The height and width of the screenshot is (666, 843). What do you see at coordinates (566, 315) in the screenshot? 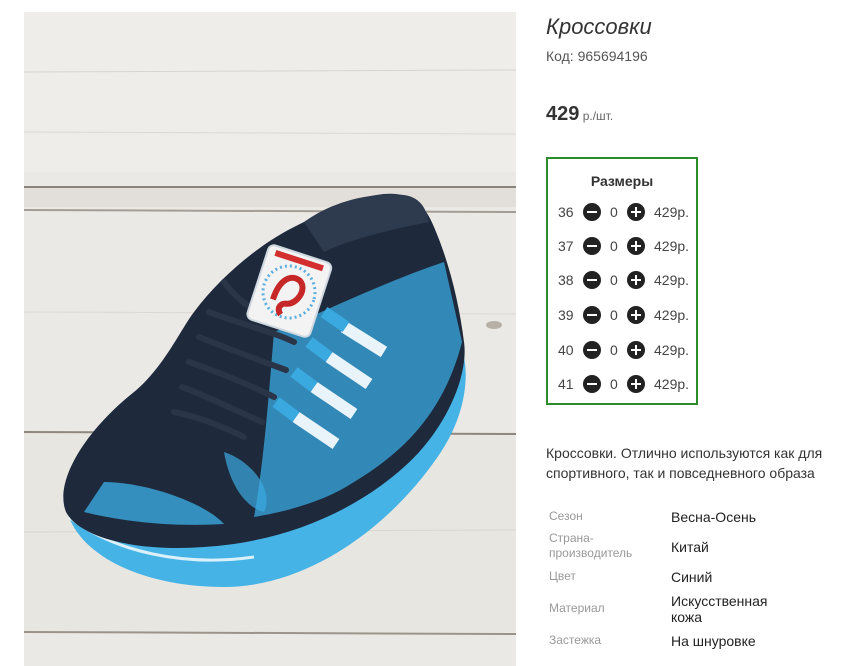
I see `size-label: 39` at bounding box center [566, 315].